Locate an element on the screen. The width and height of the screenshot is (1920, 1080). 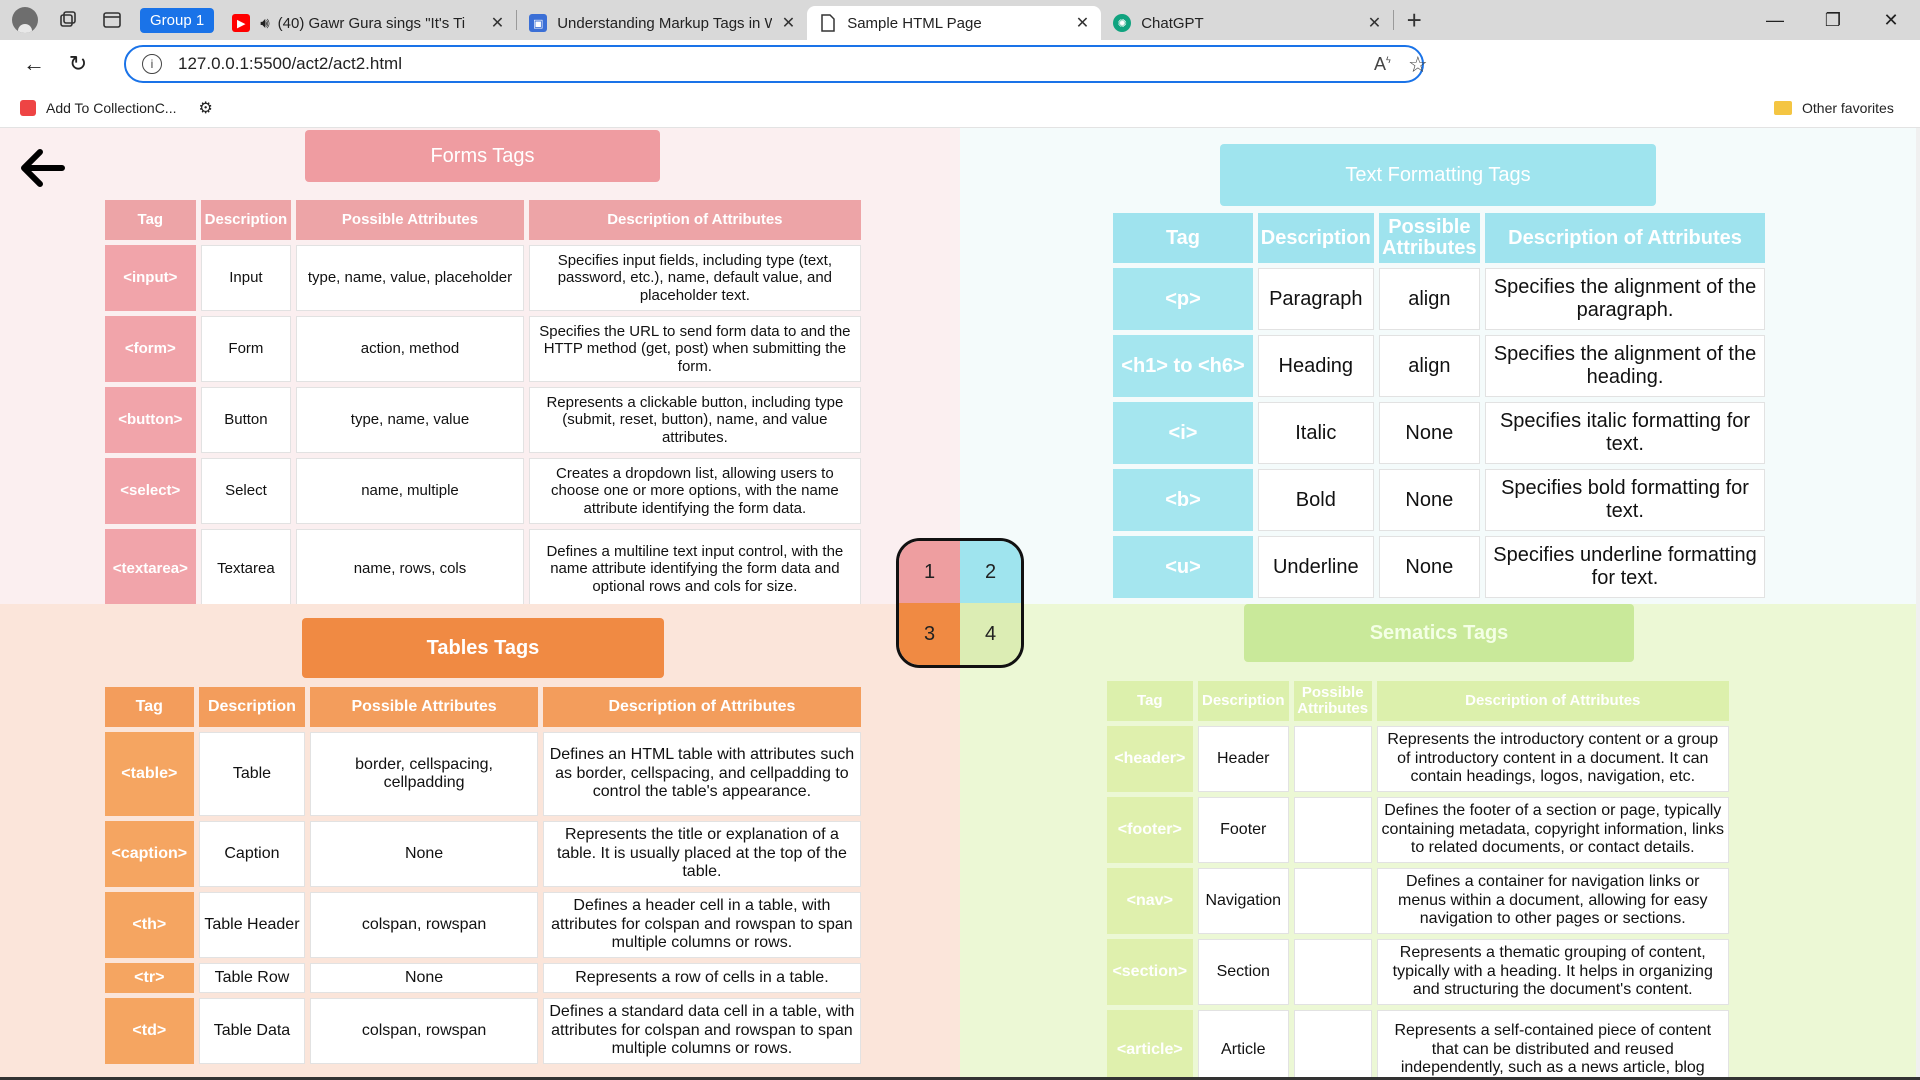
new-tab-button: + is located at coordinates (1414, 20).